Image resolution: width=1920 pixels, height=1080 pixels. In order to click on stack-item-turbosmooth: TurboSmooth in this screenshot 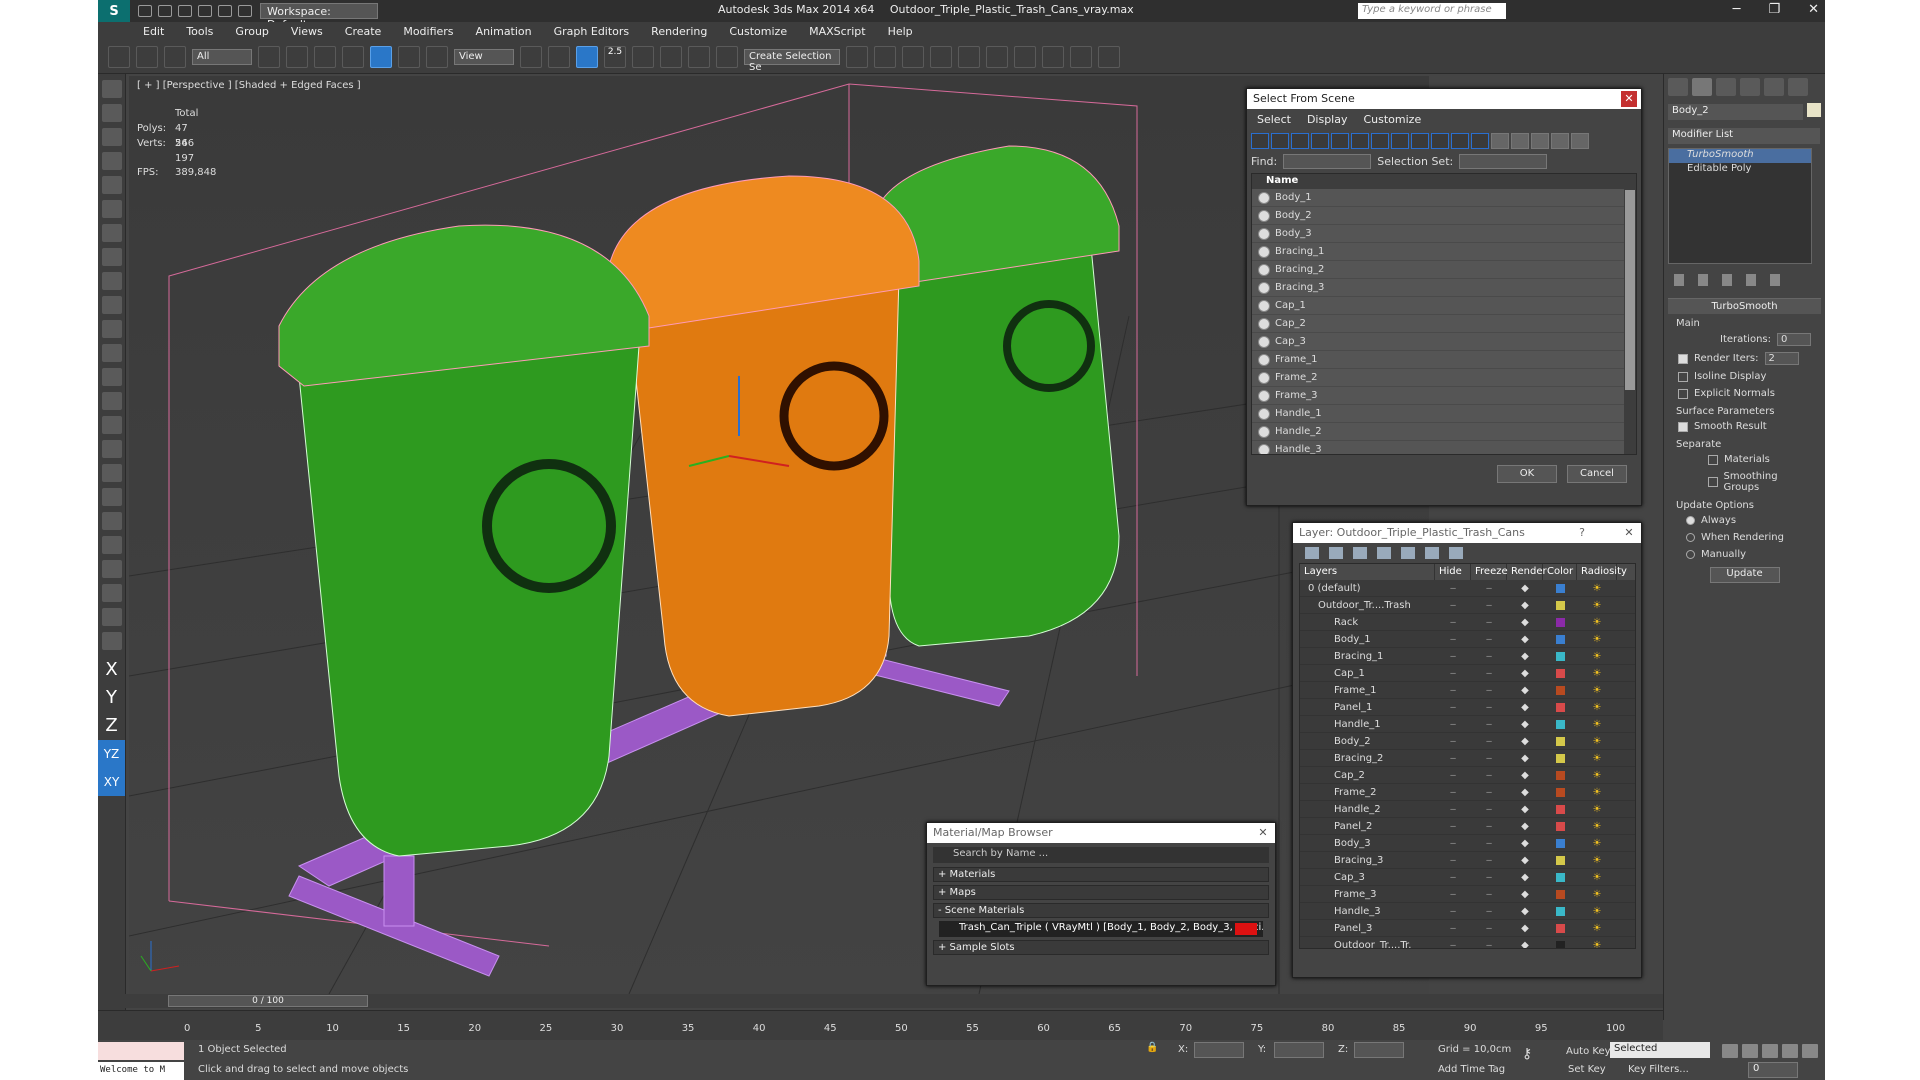, I will do `click(1740, 156)`.